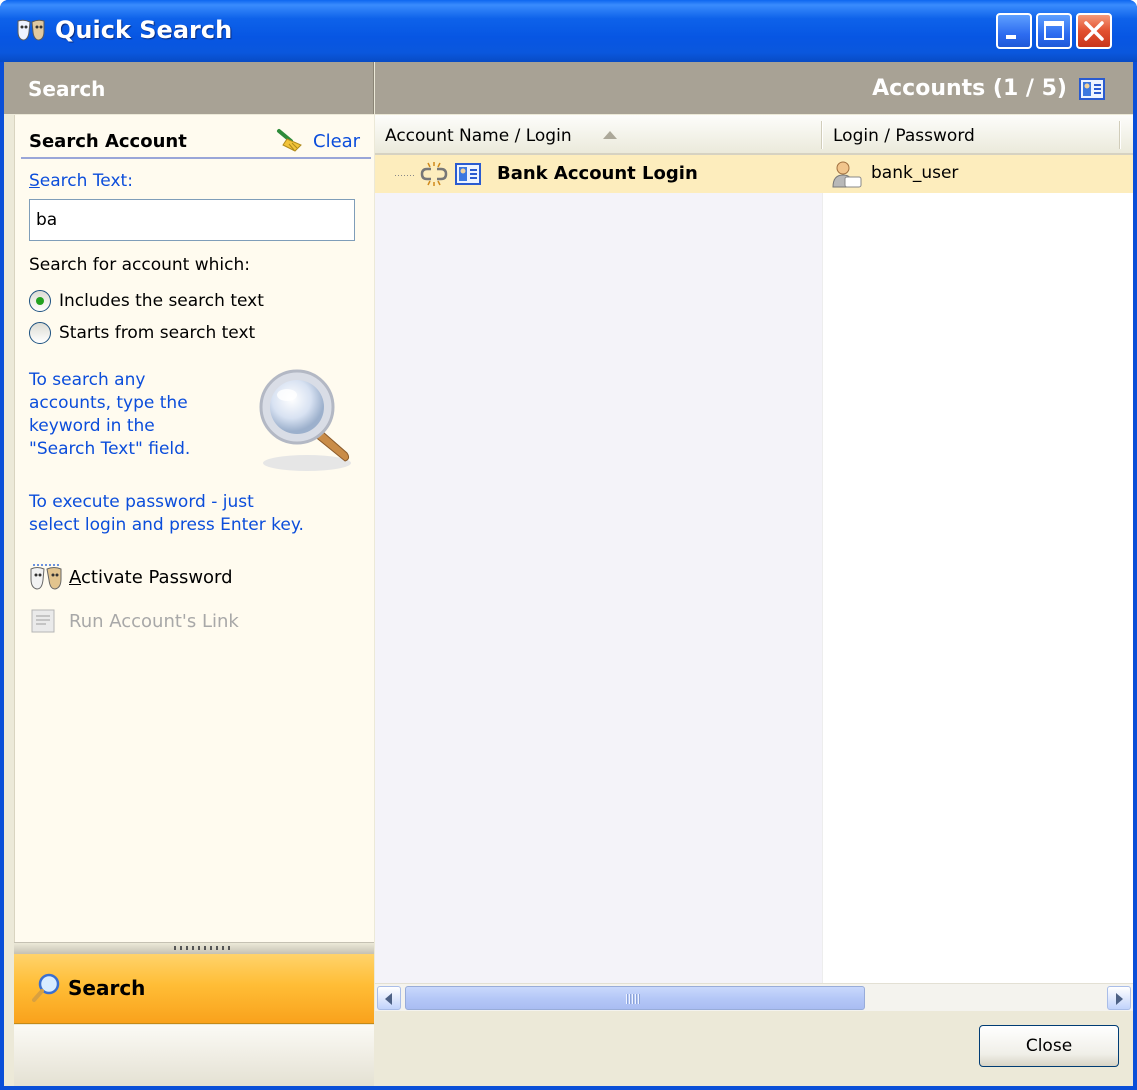  Describe the element at coordinates (204, 948) in the screenshot. I see `splitter-grip` at that location.